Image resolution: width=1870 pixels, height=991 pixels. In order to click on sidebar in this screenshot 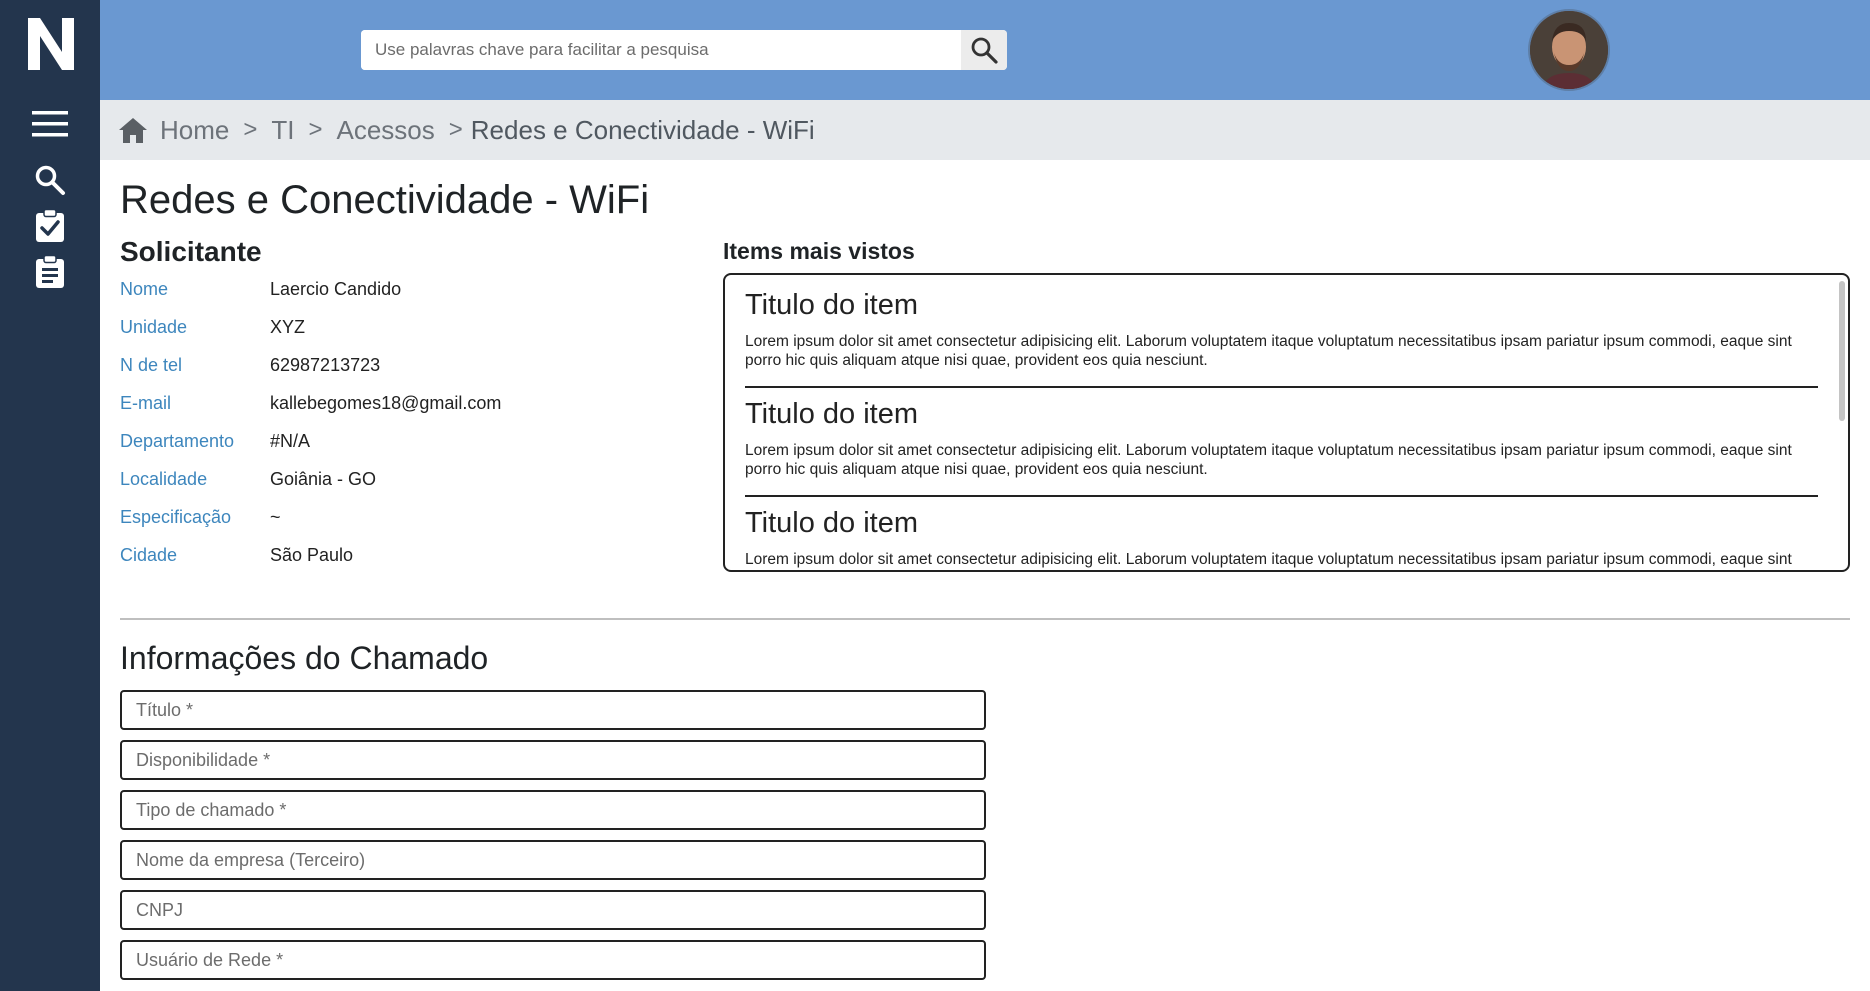, I will do `click(50, 495)`.